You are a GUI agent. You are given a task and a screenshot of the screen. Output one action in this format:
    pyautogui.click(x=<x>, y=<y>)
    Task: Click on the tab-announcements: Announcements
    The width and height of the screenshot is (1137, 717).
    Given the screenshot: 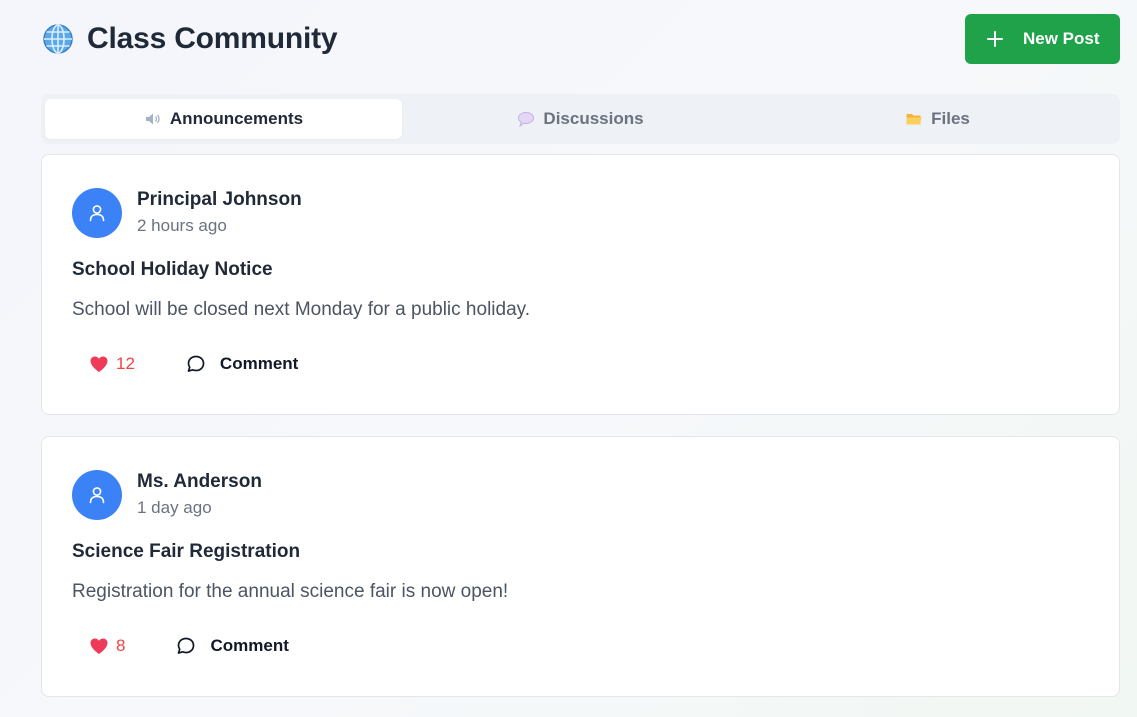 What is the action you would take?
    pyautogui.click(x=223, y=119)
    